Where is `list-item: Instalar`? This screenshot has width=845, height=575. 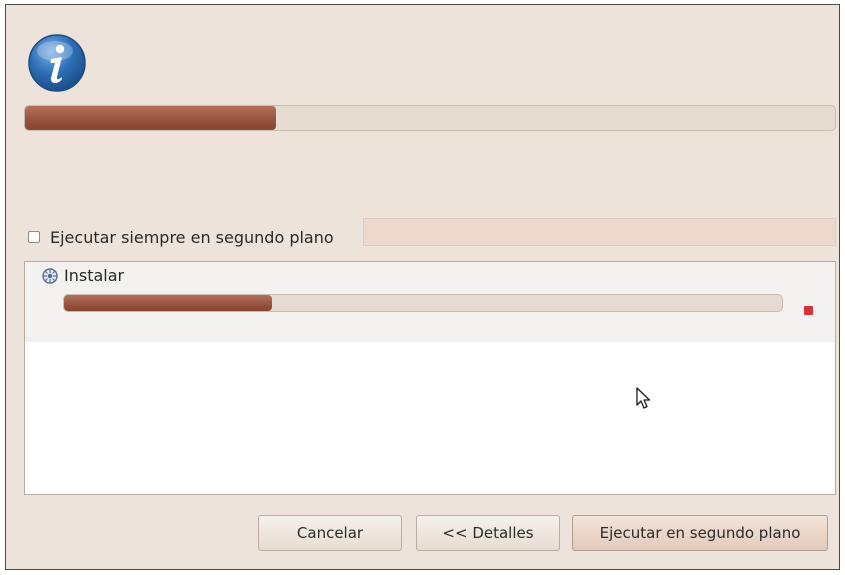 list-item: Instalar is located at coordinates (430, 302).